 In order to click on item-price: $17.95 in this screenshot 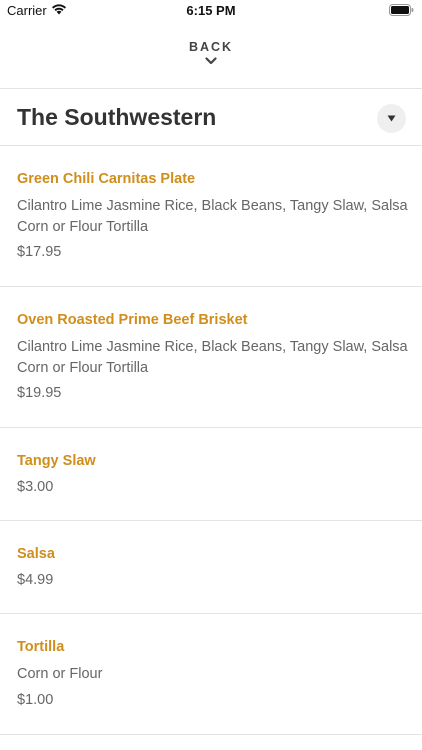, I will do `click(39, 252)`.